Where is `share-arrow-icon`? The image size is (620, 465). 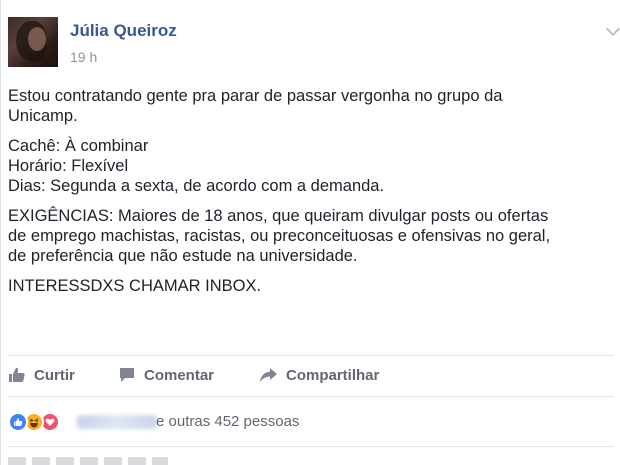
share-arrow-icon is located at coordinates (268, 375).